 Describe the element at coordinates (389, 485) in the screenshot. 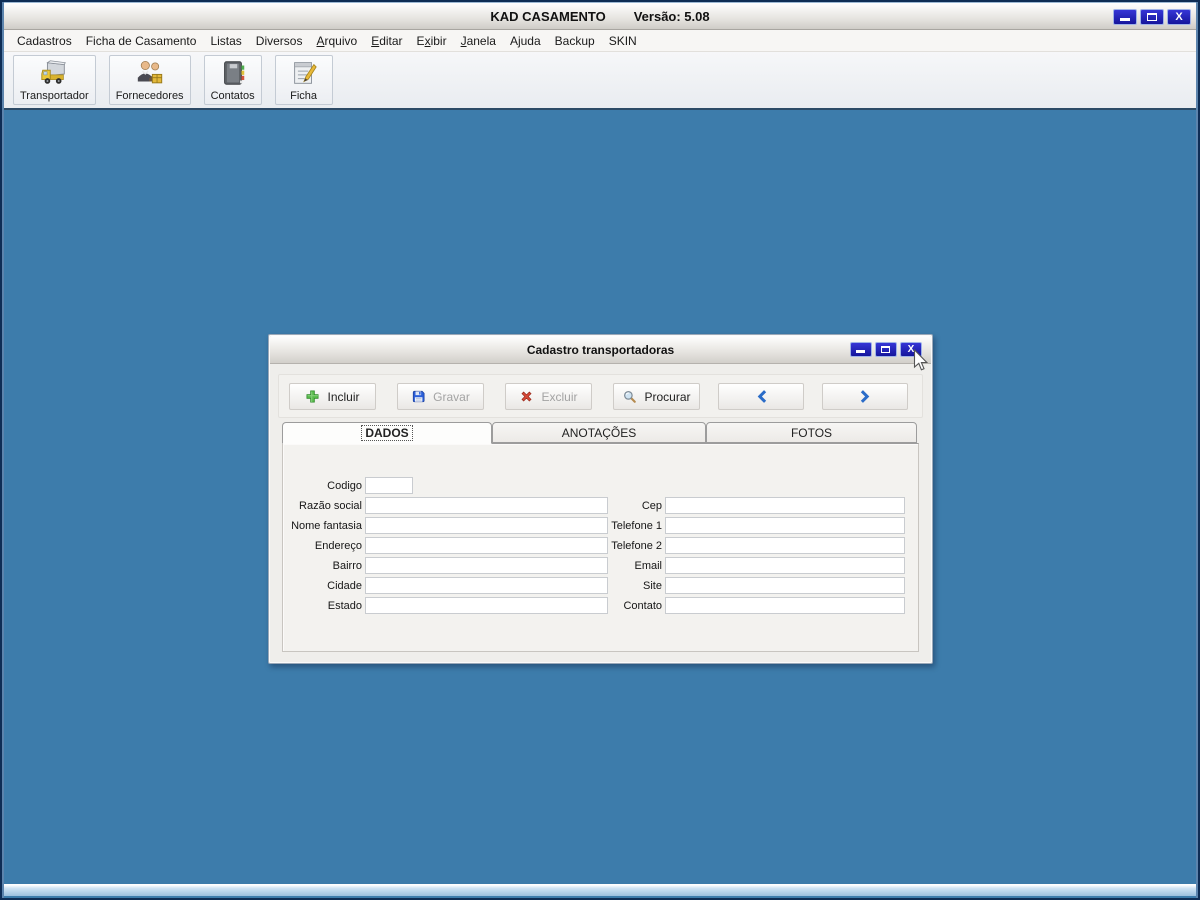

I see `codigo-input` at that location.